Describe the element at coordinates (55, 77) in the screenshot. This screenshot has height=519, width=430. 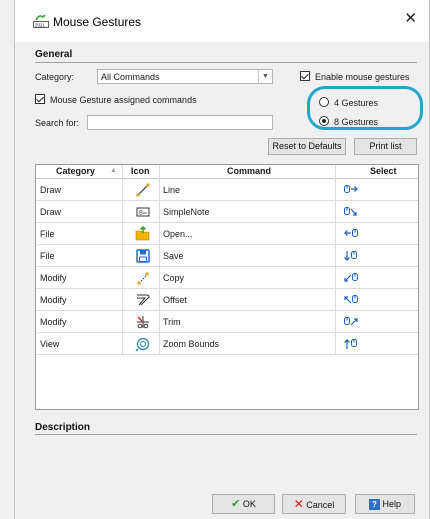
I see `category-label: Category:` at that location.